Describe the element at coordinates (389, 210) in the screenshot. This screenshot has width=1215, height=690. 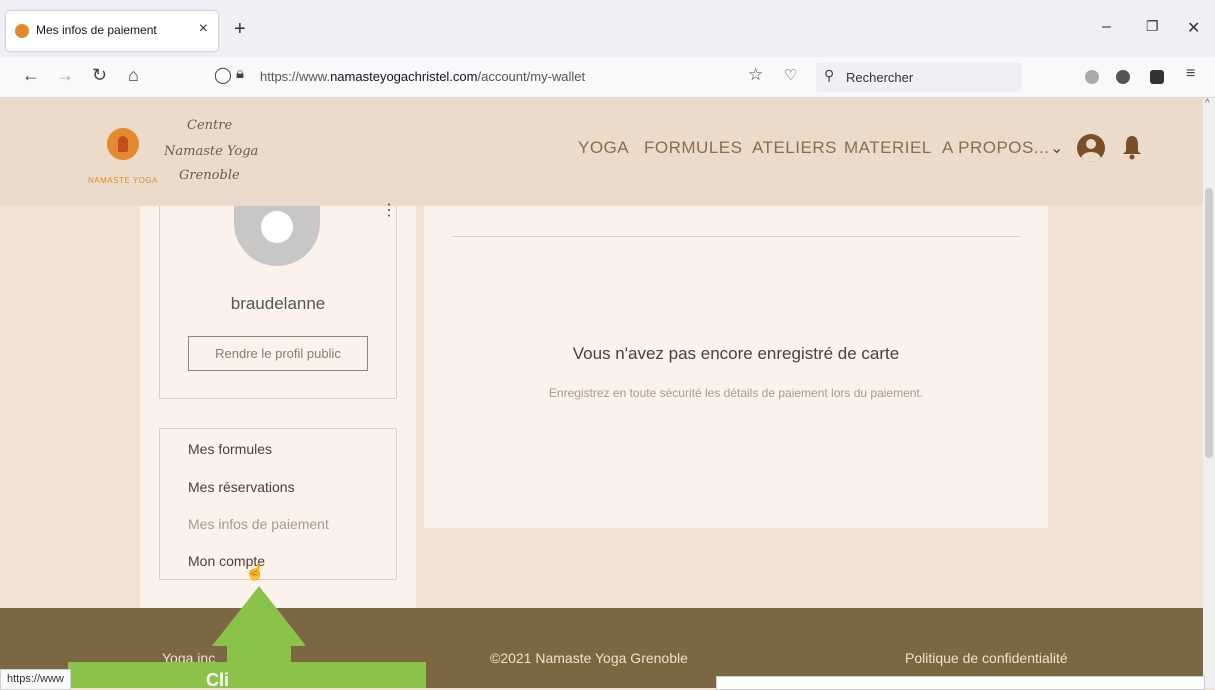
I see `more-options-icon: ⋮` at that location.